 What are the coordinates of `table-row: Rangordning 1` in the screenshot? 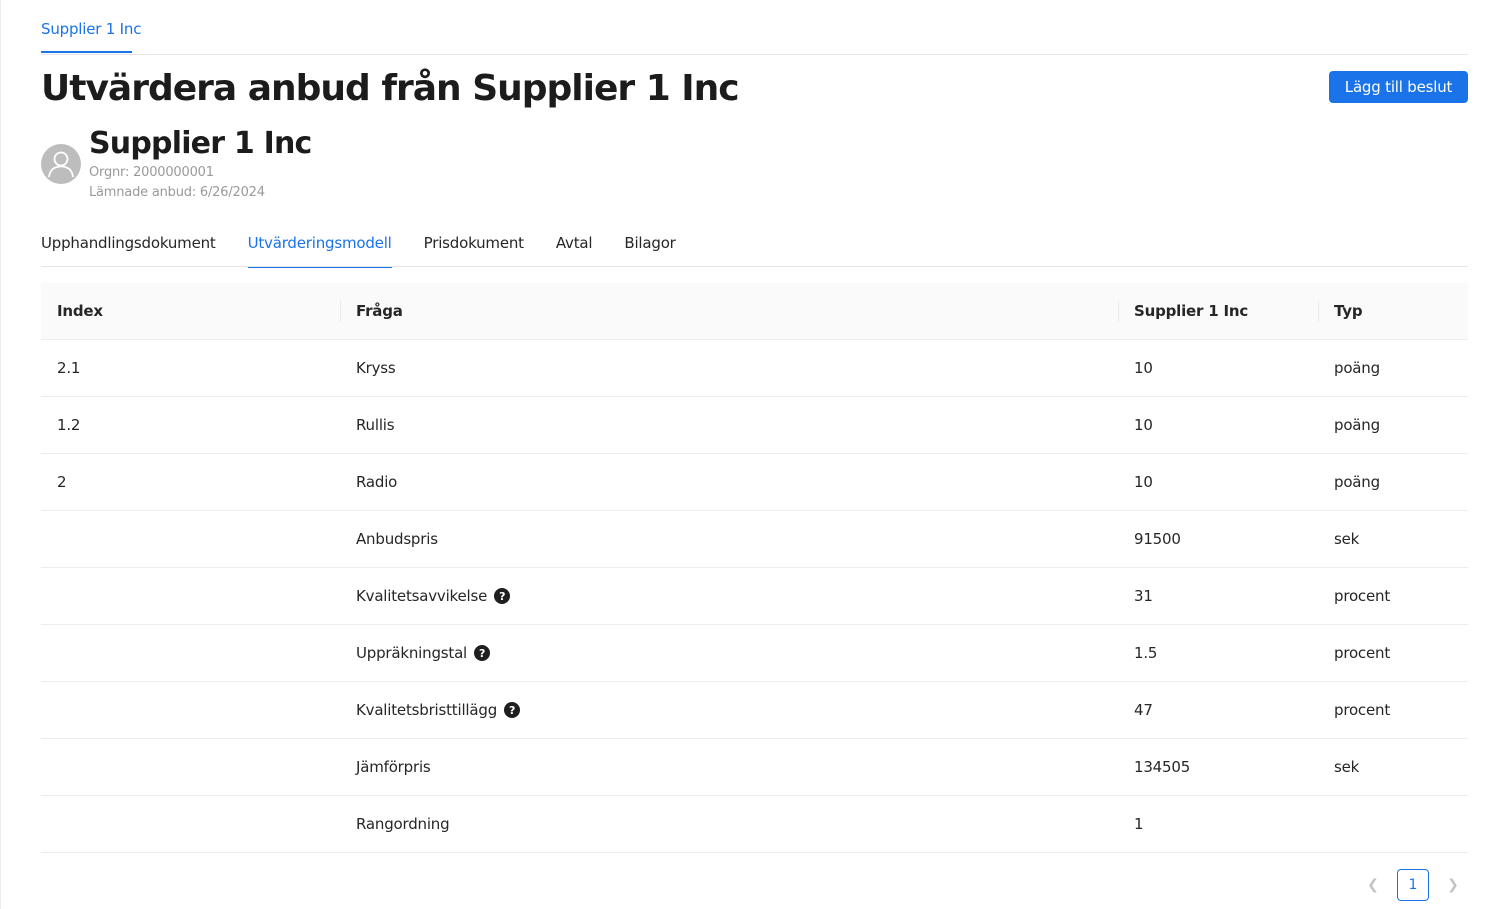 It's located at (754, 824).